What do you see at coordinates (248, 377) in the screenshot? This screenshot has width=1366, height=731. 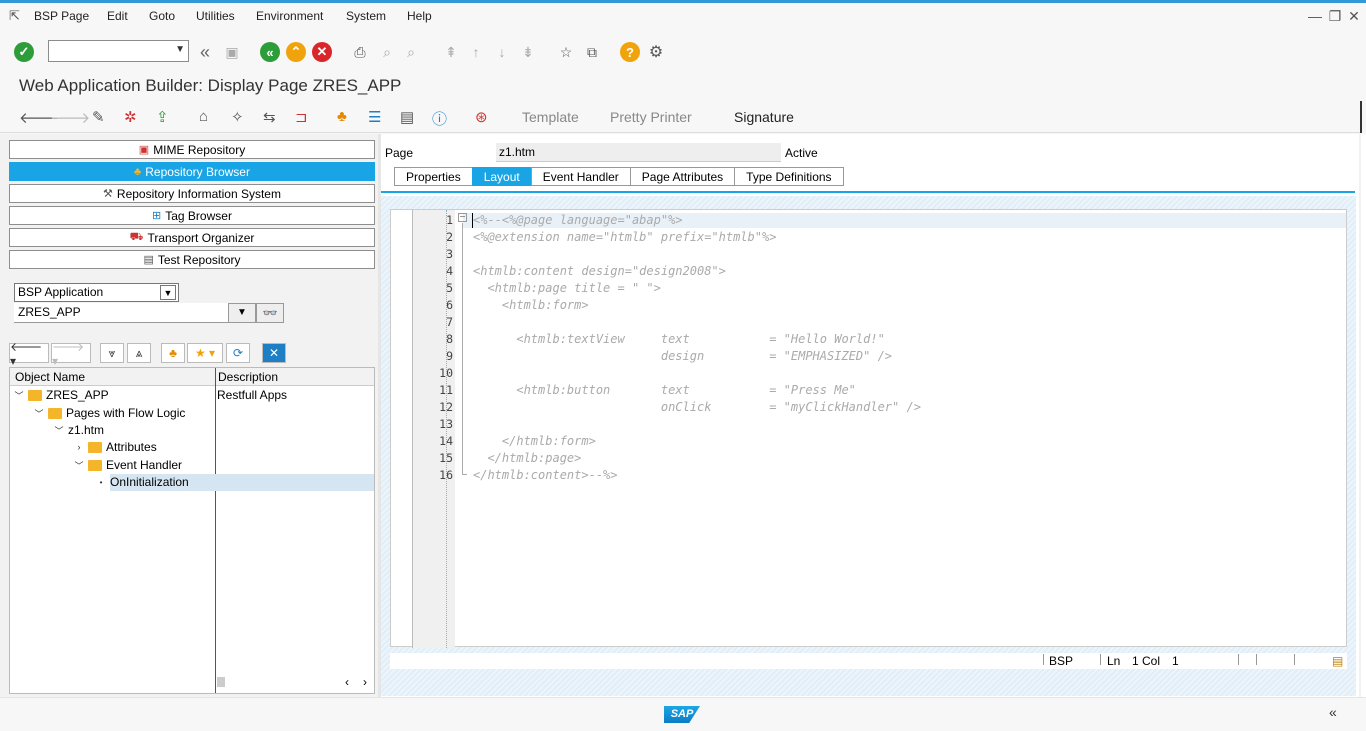 I see `column-header-description: Description` at bounding box center [248, 377].